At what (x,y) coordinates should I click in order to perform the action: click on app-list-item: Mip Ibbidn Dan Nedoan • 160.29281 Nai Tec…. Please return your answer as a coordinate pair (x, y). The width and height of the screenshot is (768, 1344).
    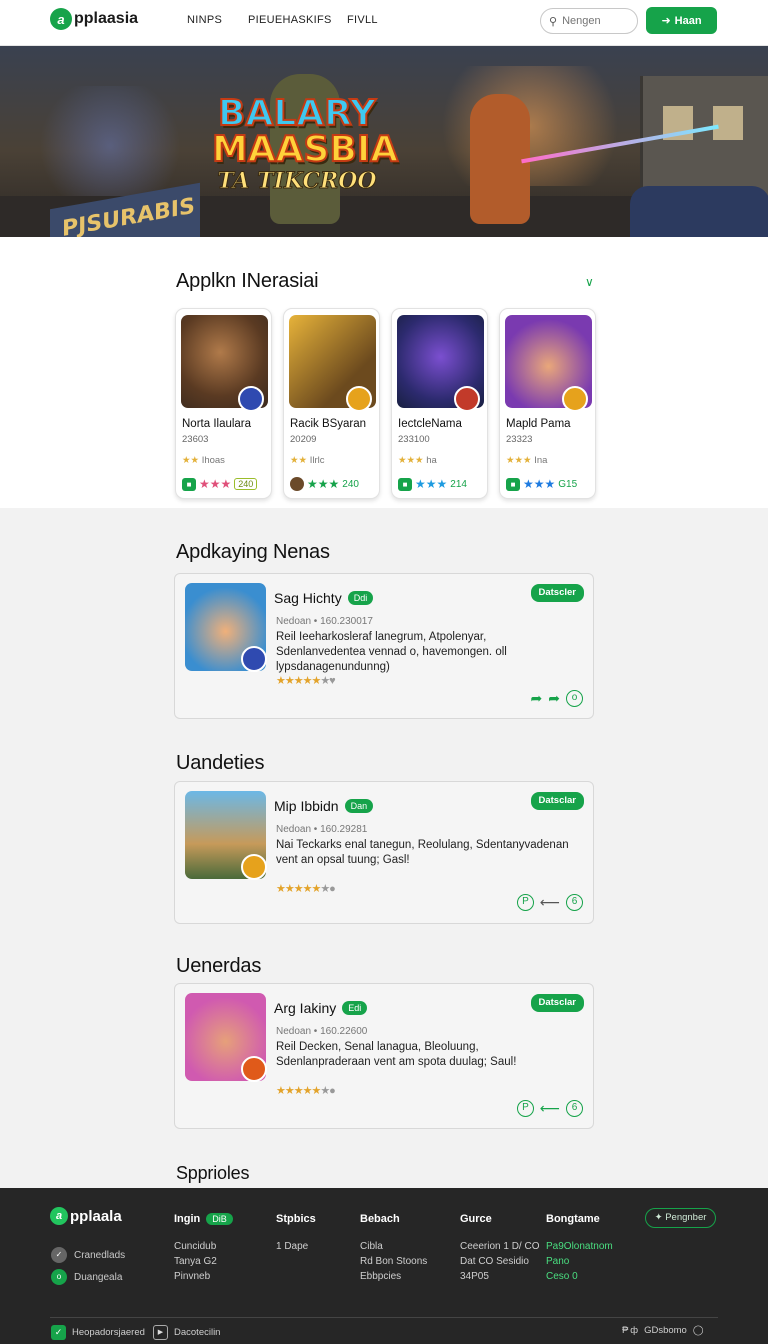
    Looking at the image, I should click on (384, 852).